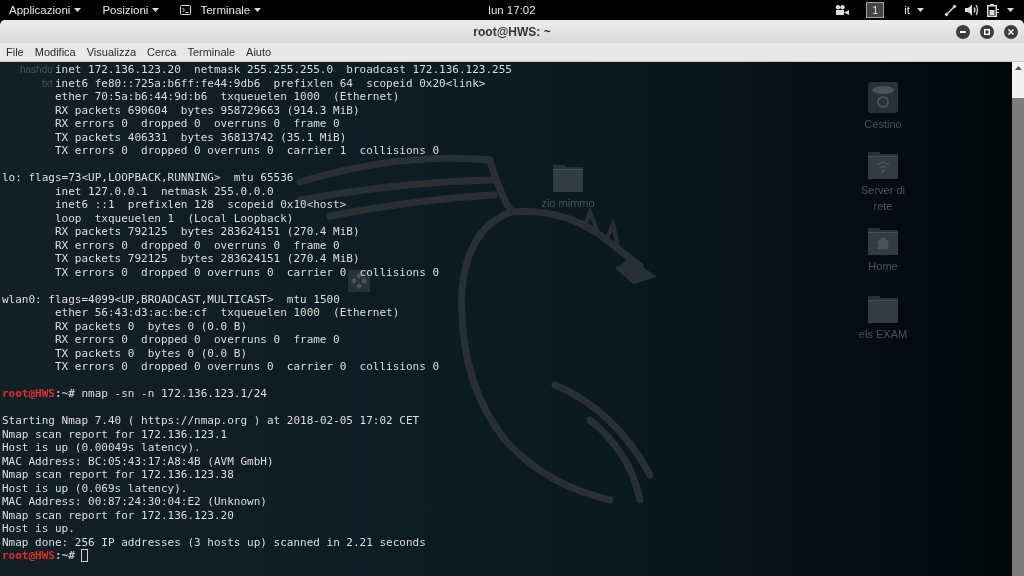  What do you see at coordinates (151, 353) in the screenshot?
I see `terminal-line: TX packets 0 bytes 0 (0.0 B)` at bounding box center [151, 353].